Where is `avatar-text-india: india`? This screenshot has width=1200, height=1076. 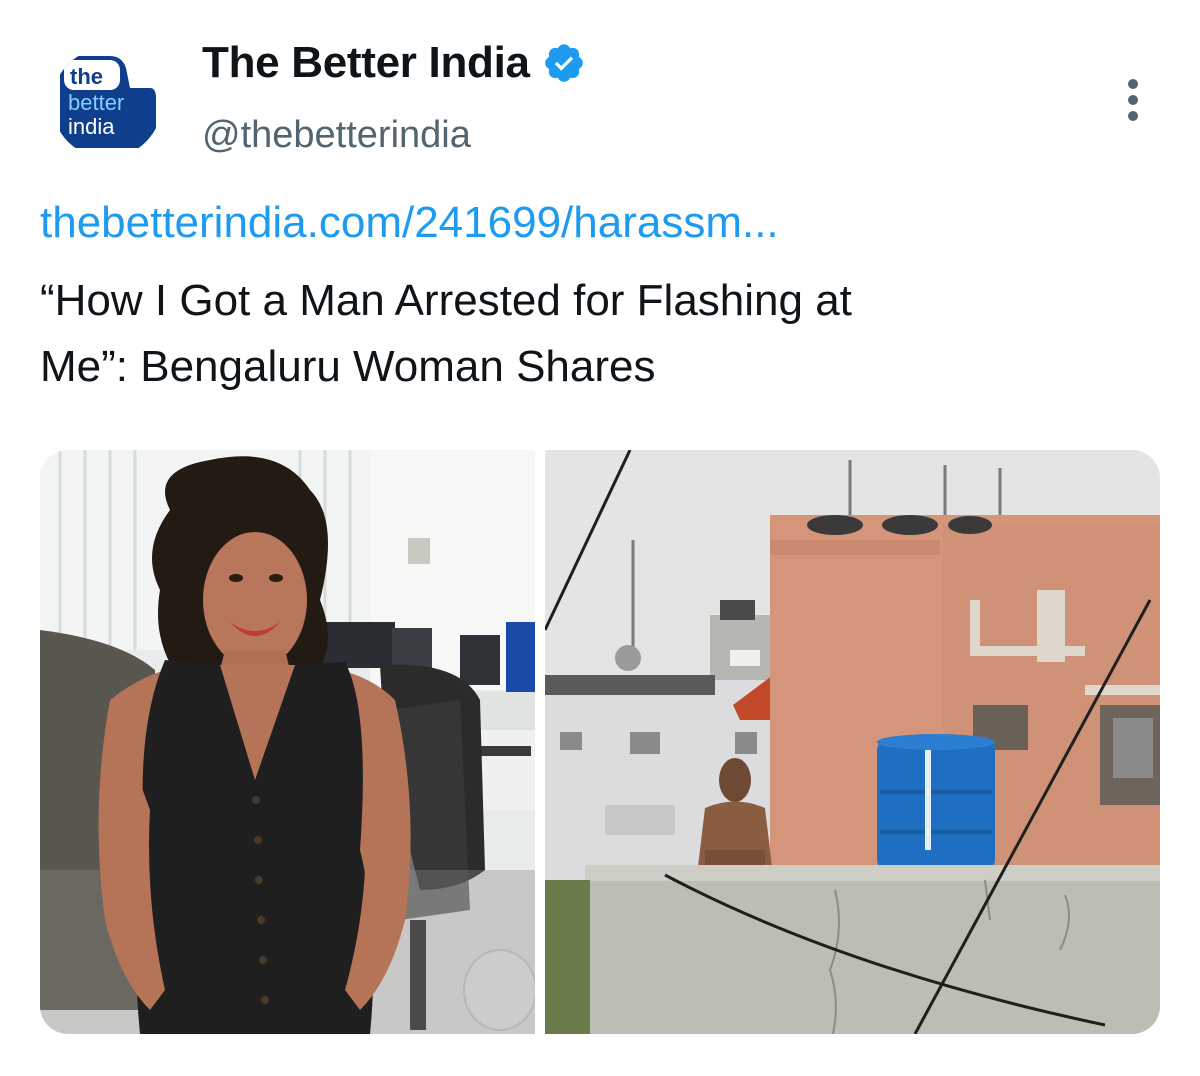 avatar-text-india: india is located at coordinates (91, 126).